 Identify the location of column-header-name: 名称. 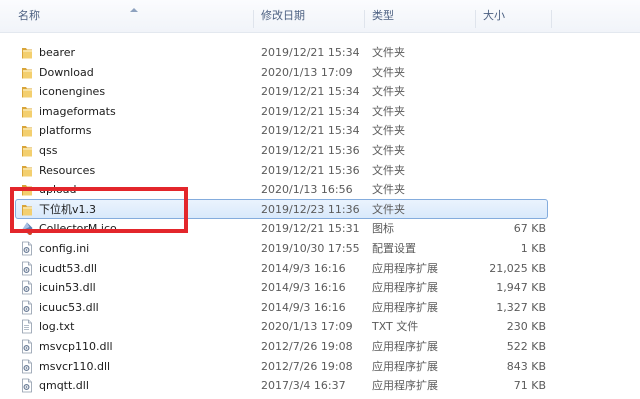
(29, 16).